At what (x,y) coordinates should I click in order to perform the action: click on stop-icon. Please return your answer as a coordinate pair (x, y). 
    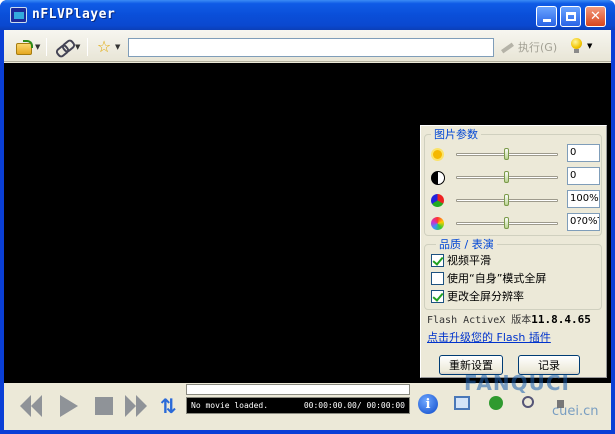
    Looking at the image, I should click on (104, 406).